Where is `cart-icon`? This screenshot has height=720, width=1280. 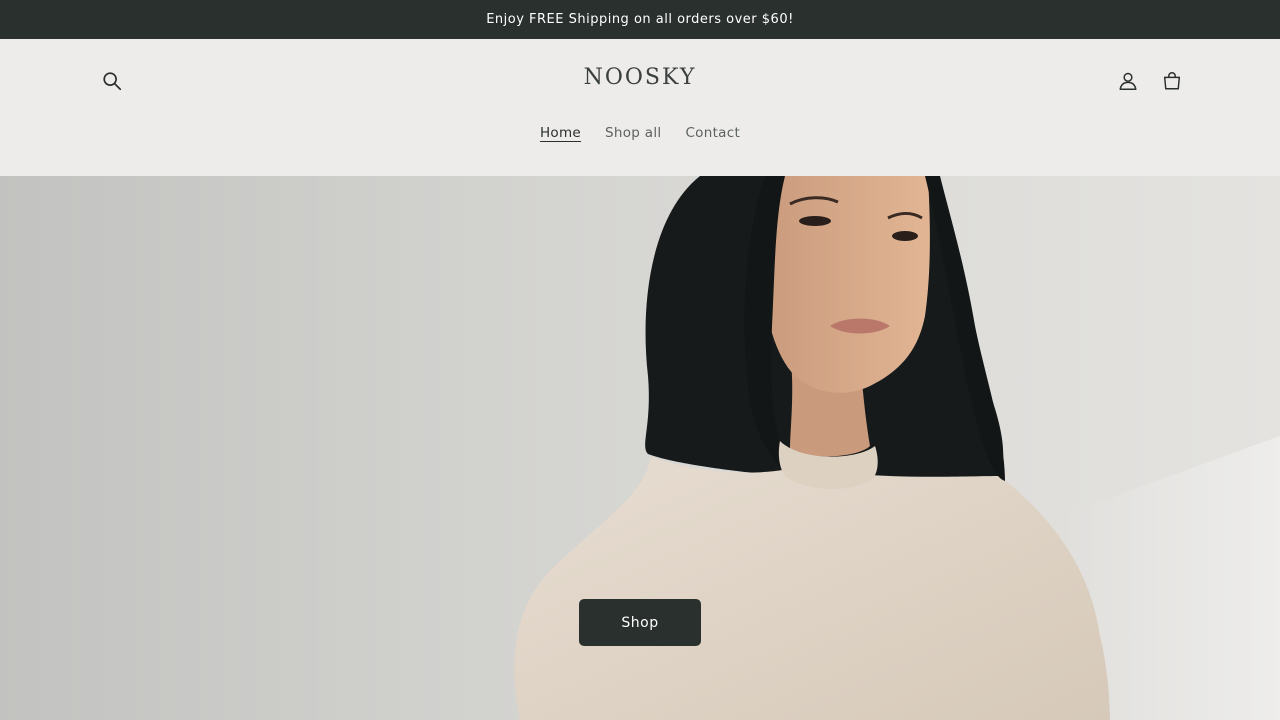 cart-icon is located at coordinates (1172, 81).